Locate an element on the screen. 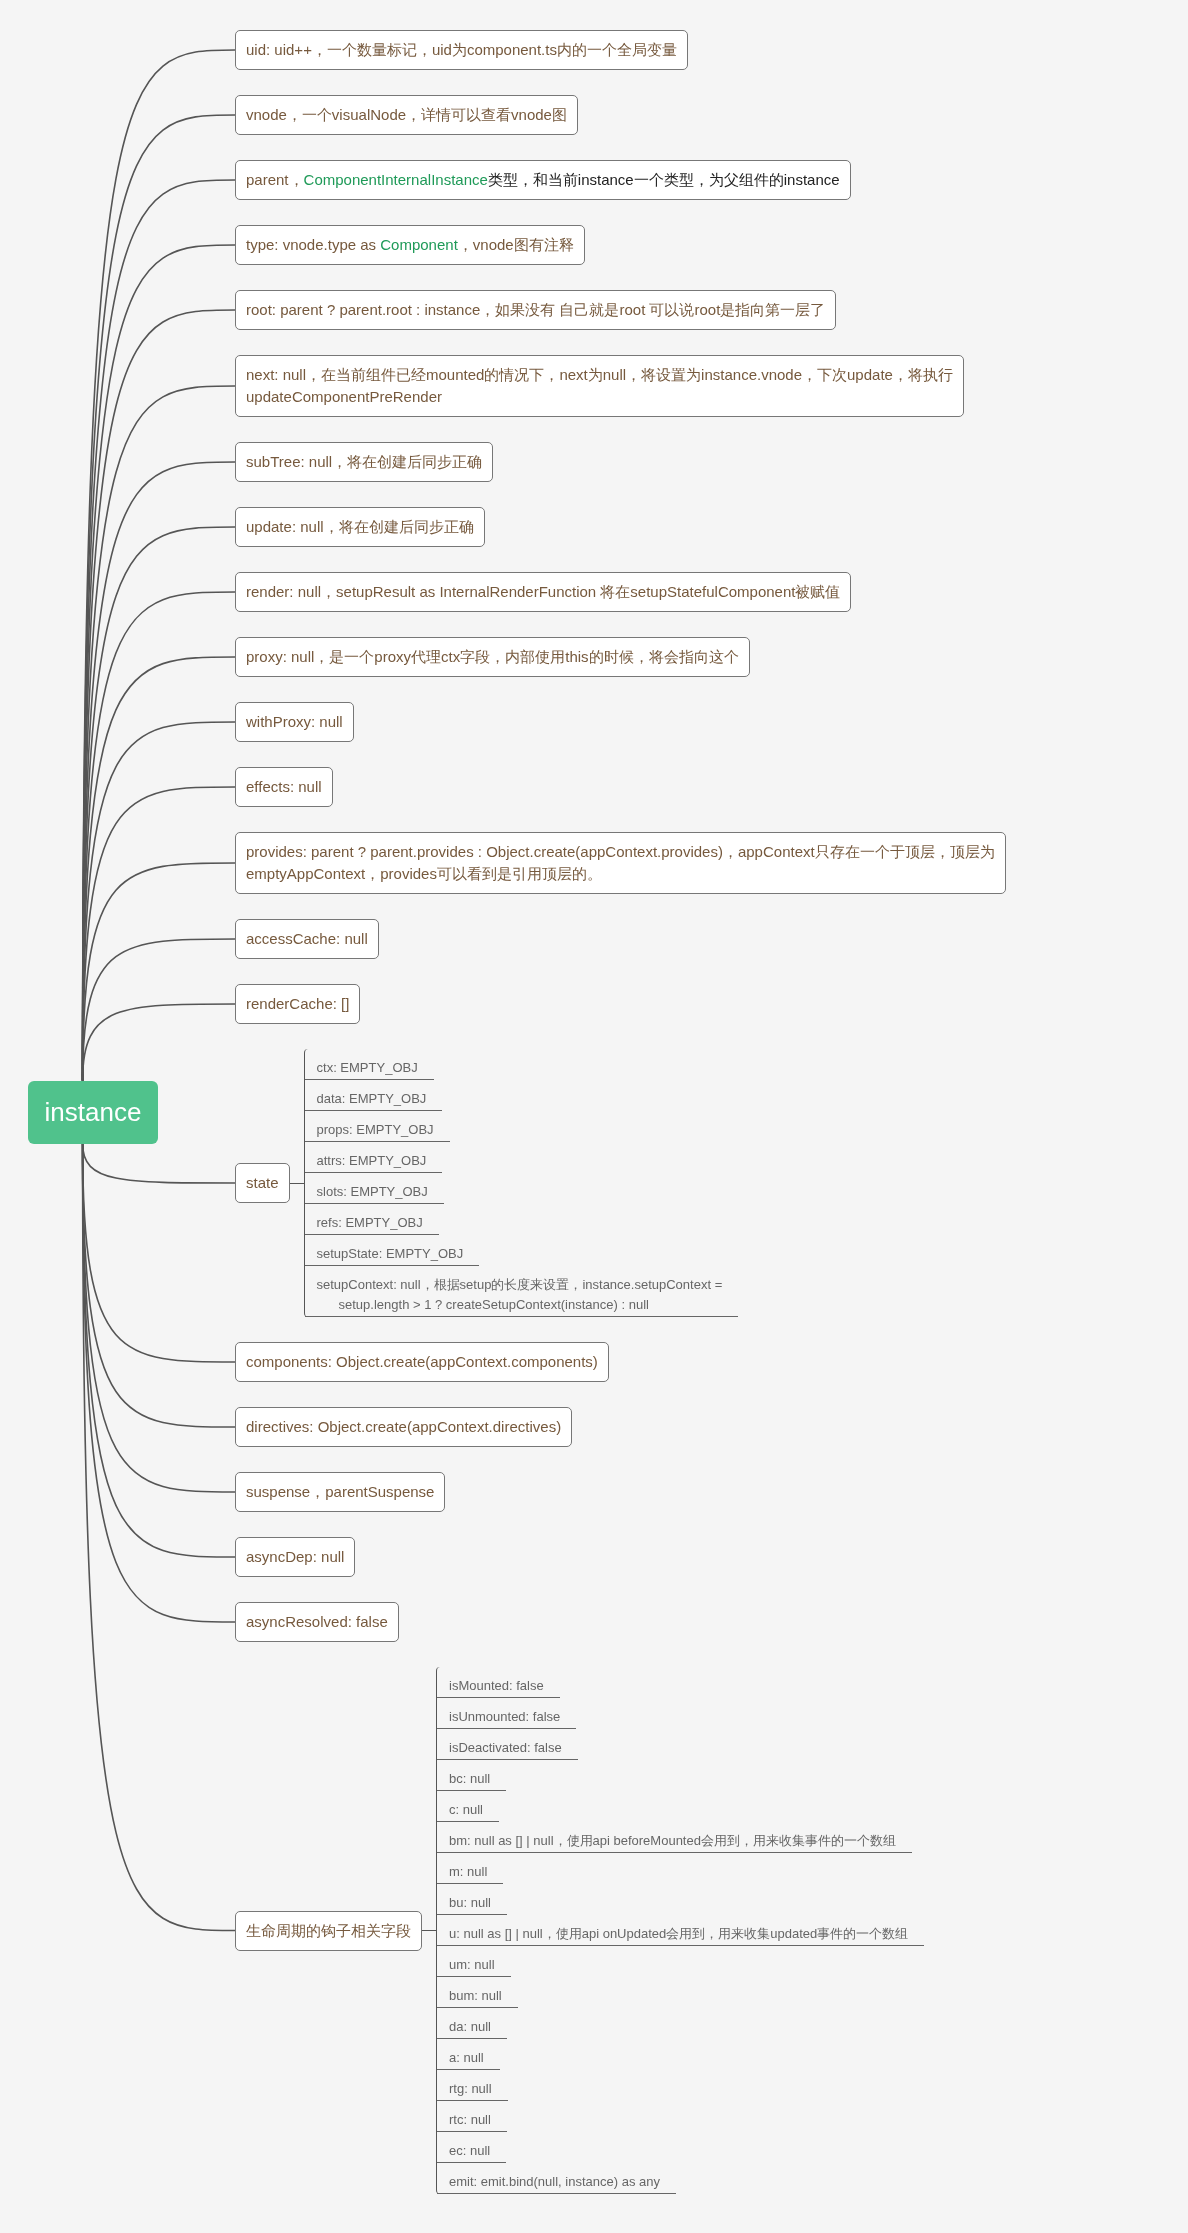 This screenshot has width=1188, height=2233. field-item: bc: null is located at coordinates (472, 1775).